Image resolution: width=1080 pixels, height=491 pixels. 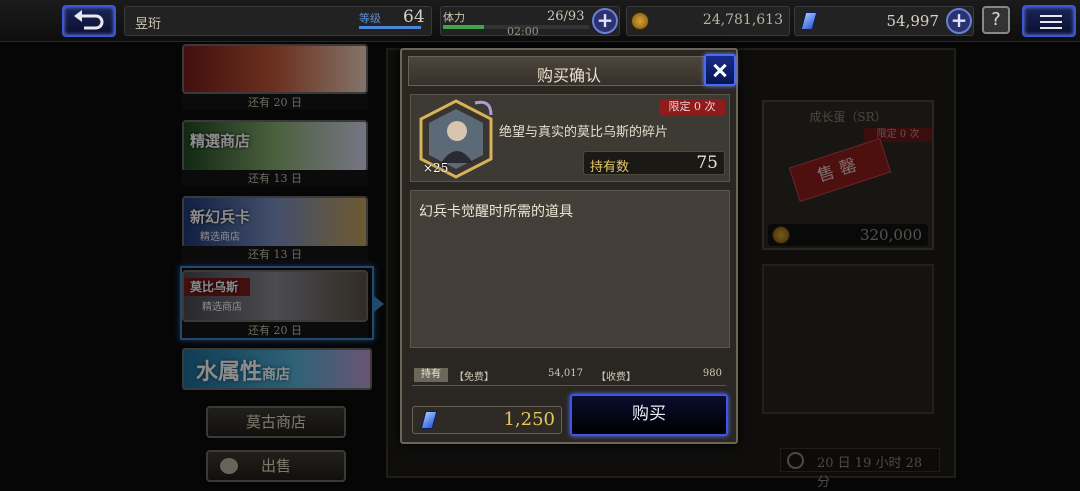 What do you see at coordinates (496, 212) in the screenshot?
I see `item-description: 幻兵卡觉醒时所需的道具` at bounding box center [496, 212].